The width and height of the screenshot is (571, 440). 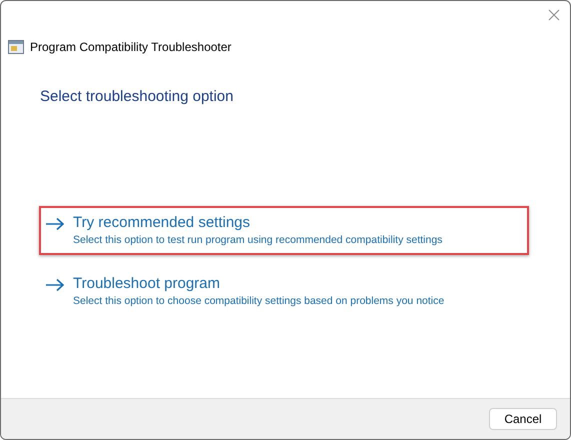 I want to click on page-heading: Select troubleshooting option, so click(x=137, y=97).